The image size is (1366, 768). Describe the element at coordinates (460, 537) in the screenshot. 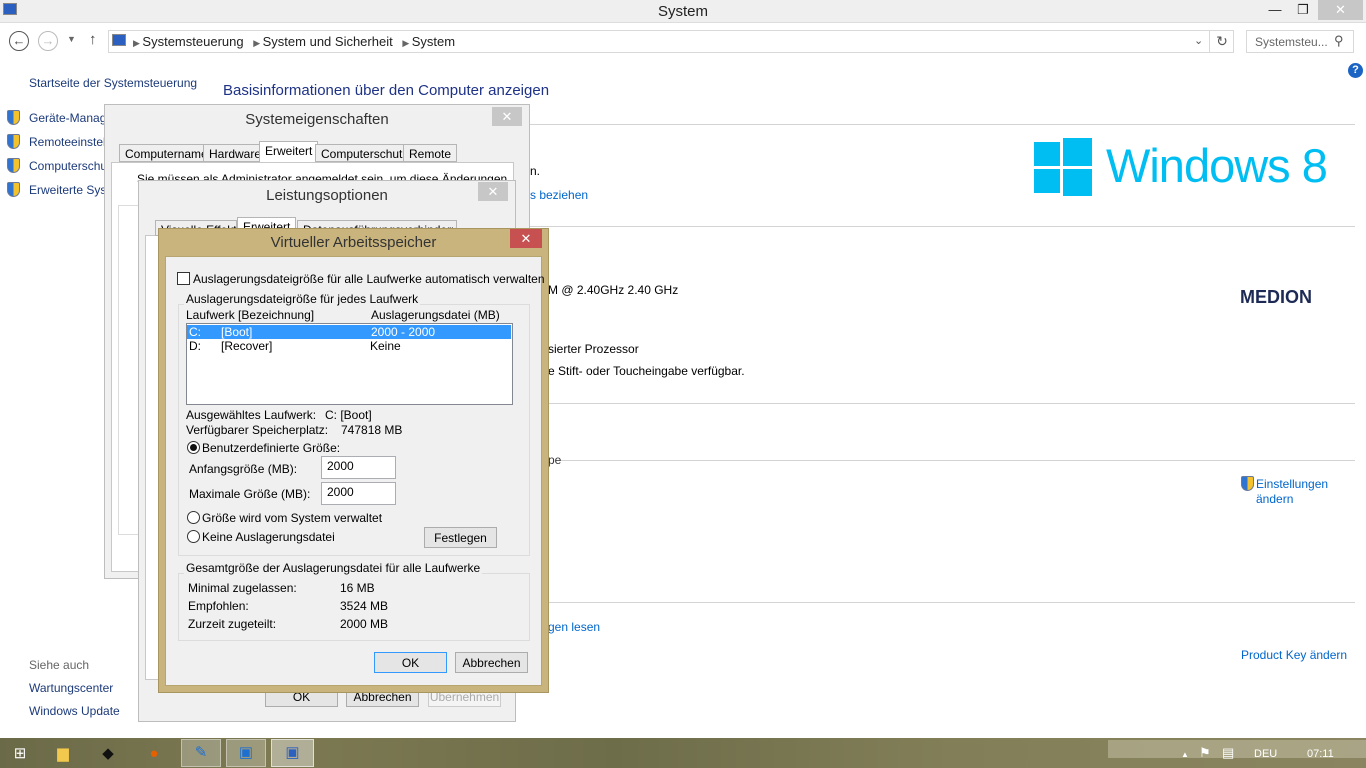

I see `set-button: Festlegen` at that location.